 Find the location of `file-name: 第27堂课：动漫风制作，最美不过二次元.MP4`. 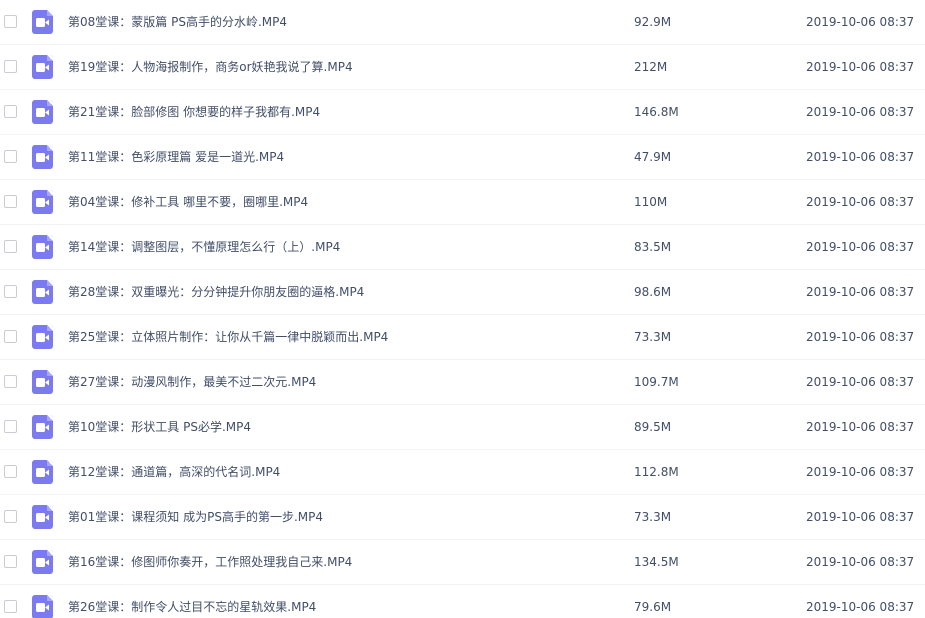

file-name: 第27堂课：动漫风制作，最美不过二次元.MP4 is located at coordinates (192, 382).